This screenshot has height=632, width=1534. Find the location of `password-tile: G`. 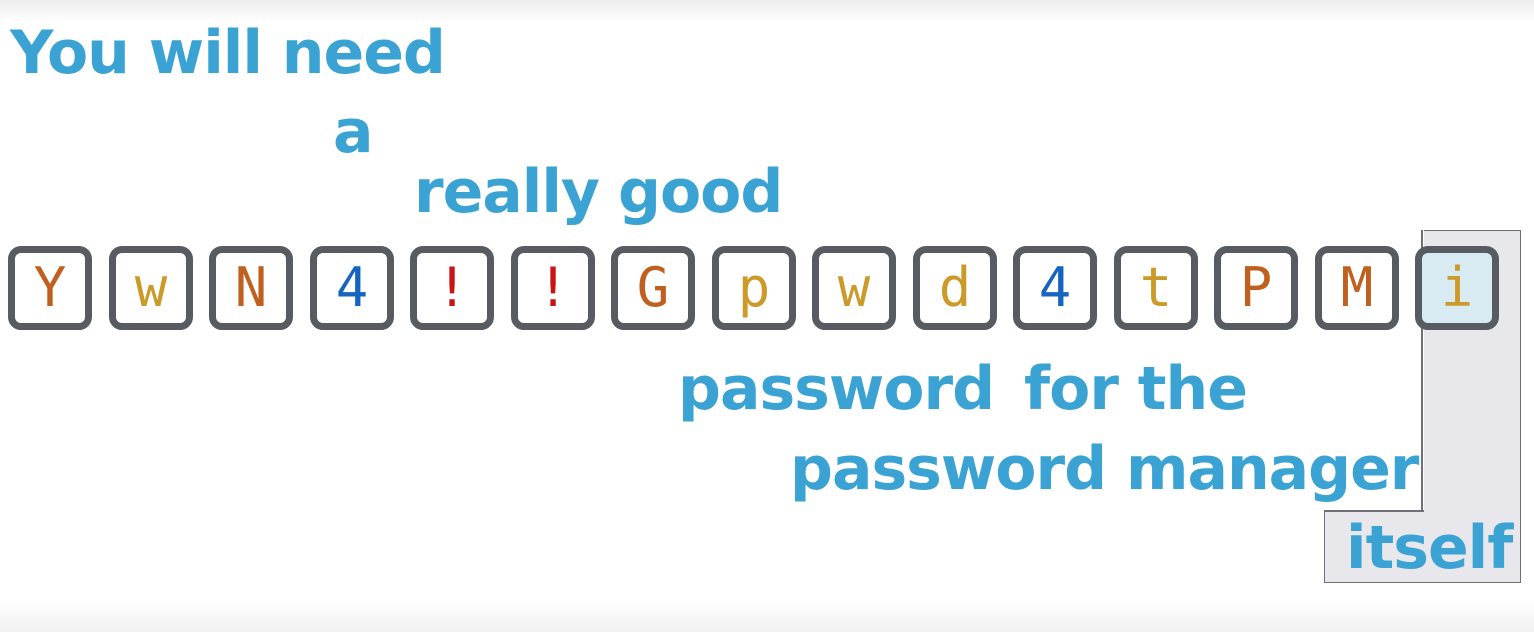

password-tile: G is located at coordinates (653, 288).